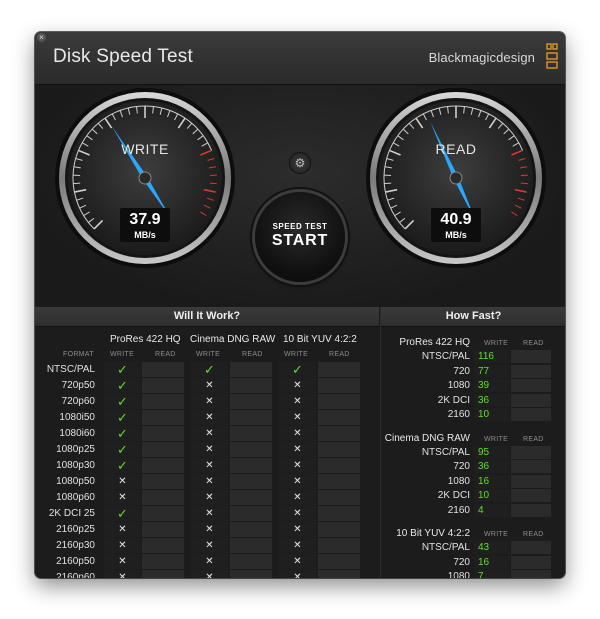  I want to click on prores-write-label: WRITE, so click(122, 354).